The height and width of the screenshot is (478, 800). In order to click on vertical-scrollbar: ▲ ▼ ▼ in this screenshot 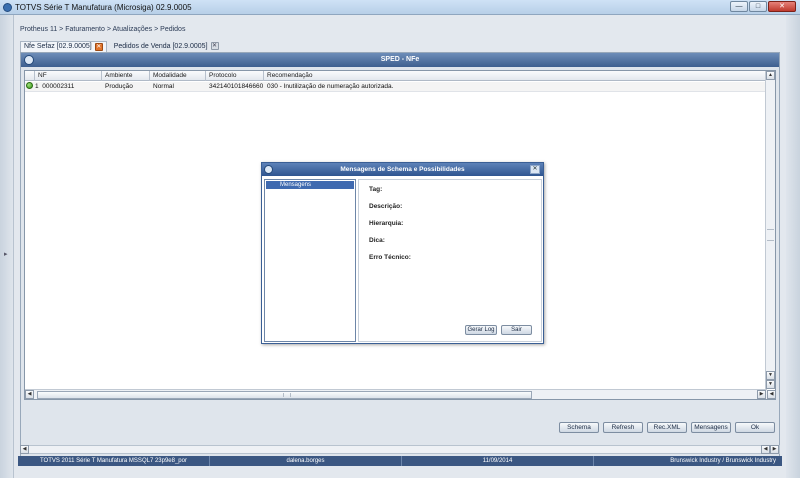, I will do `click(770, 230)`.